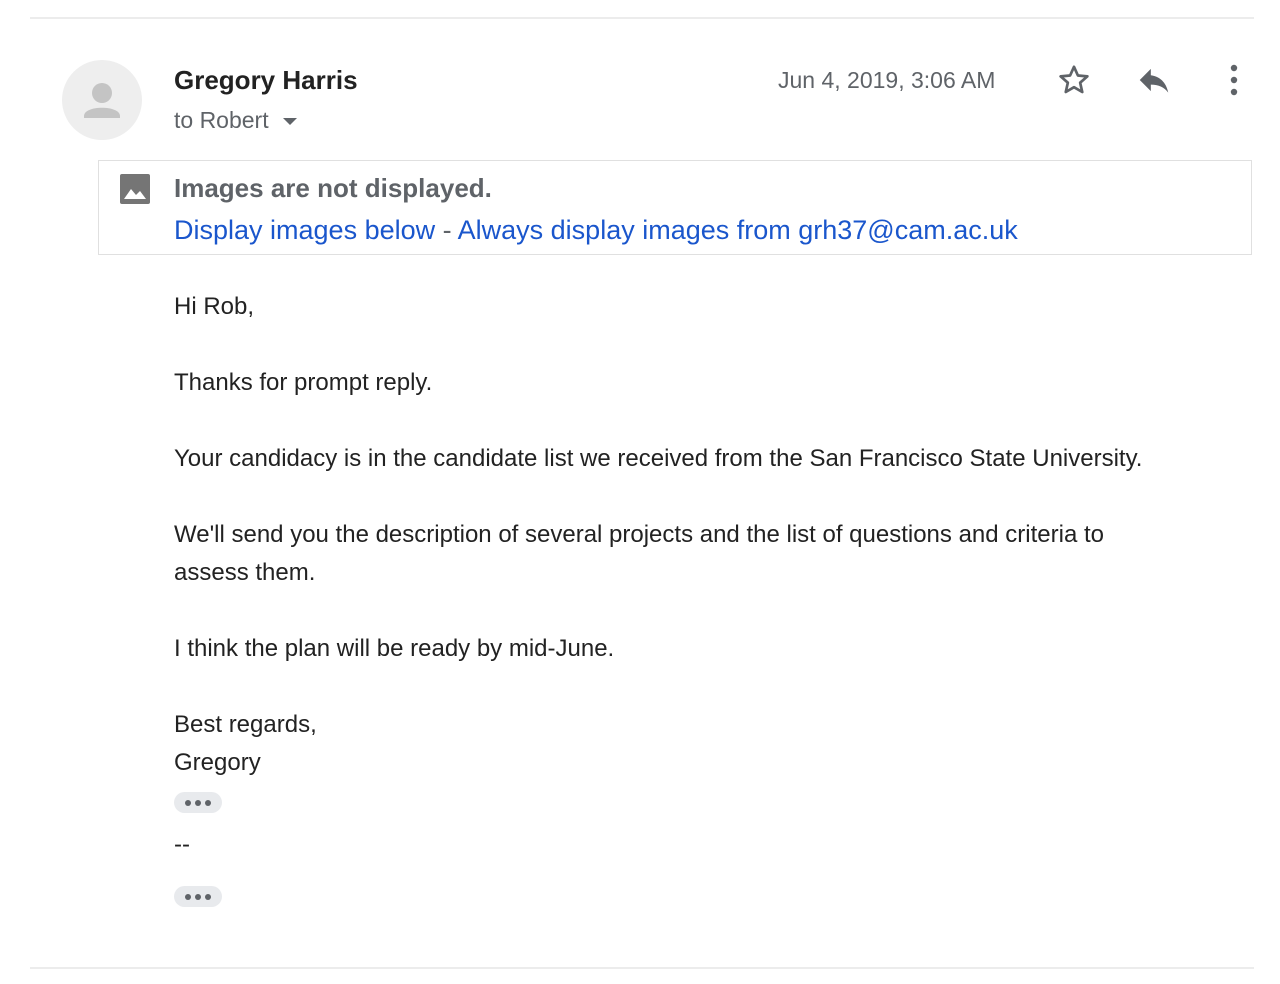  I want to click on bottom-divider, so click(642, 968).